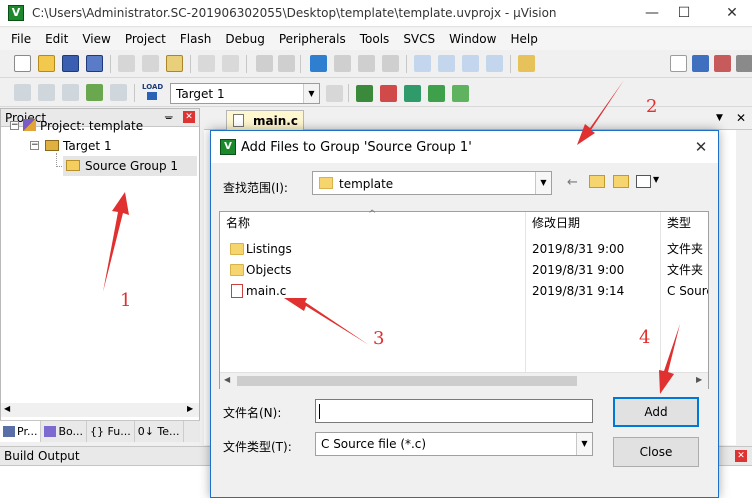 The width and height of the screenshot is (752, 498). What do you see at coordinates (390, 63) in the screenshot?
I see `bookmark-clear-icon` at bounding box center [390, 63].